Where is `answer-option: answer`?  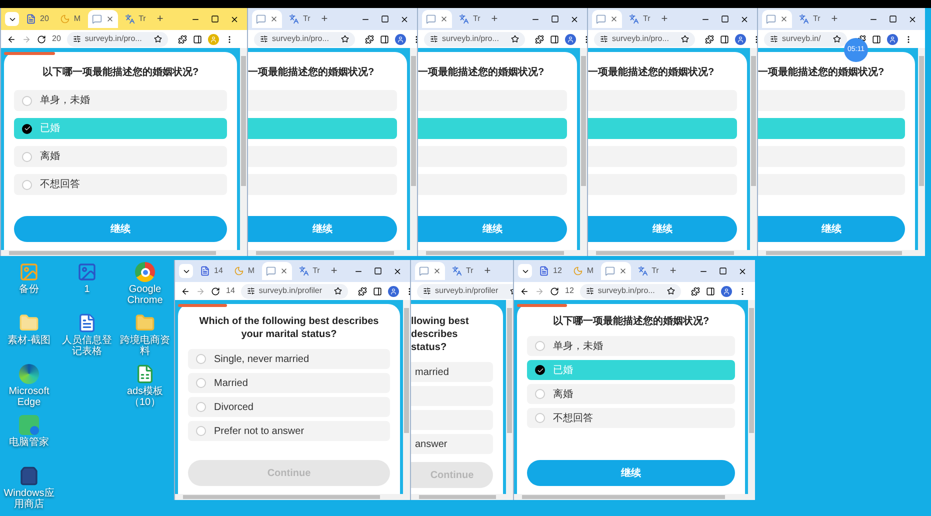
answer-option: answer is located at coordinates (452, 444).